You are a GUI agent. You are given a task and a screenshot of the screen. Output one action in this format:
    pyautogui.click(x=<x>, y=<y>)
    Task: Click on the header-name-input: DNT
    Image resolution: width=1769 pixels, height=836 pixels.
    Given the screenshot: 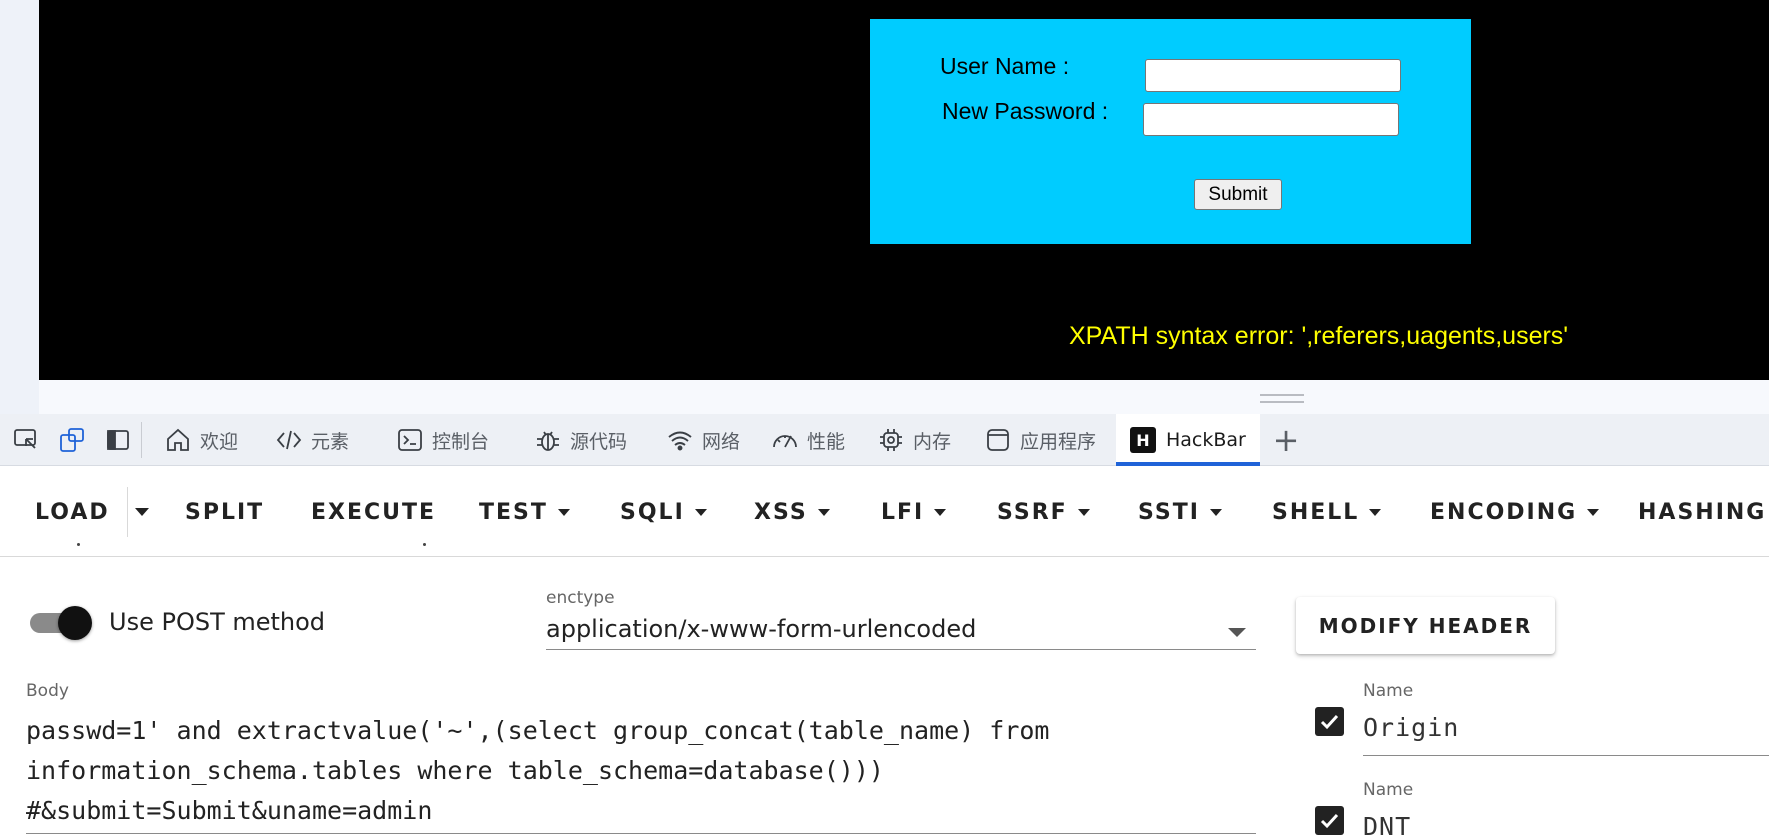 What is the action you would take?
    pyautogui.click(x=1387, y=824)
    